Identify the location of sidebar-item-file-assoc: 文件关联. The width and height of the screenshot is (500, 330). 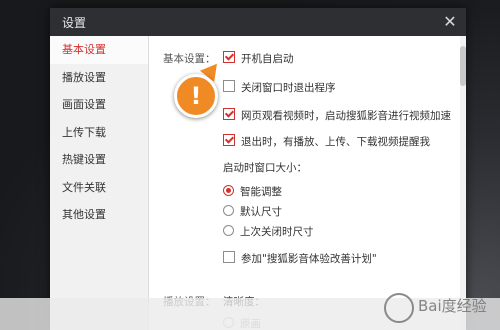
(99, 188).